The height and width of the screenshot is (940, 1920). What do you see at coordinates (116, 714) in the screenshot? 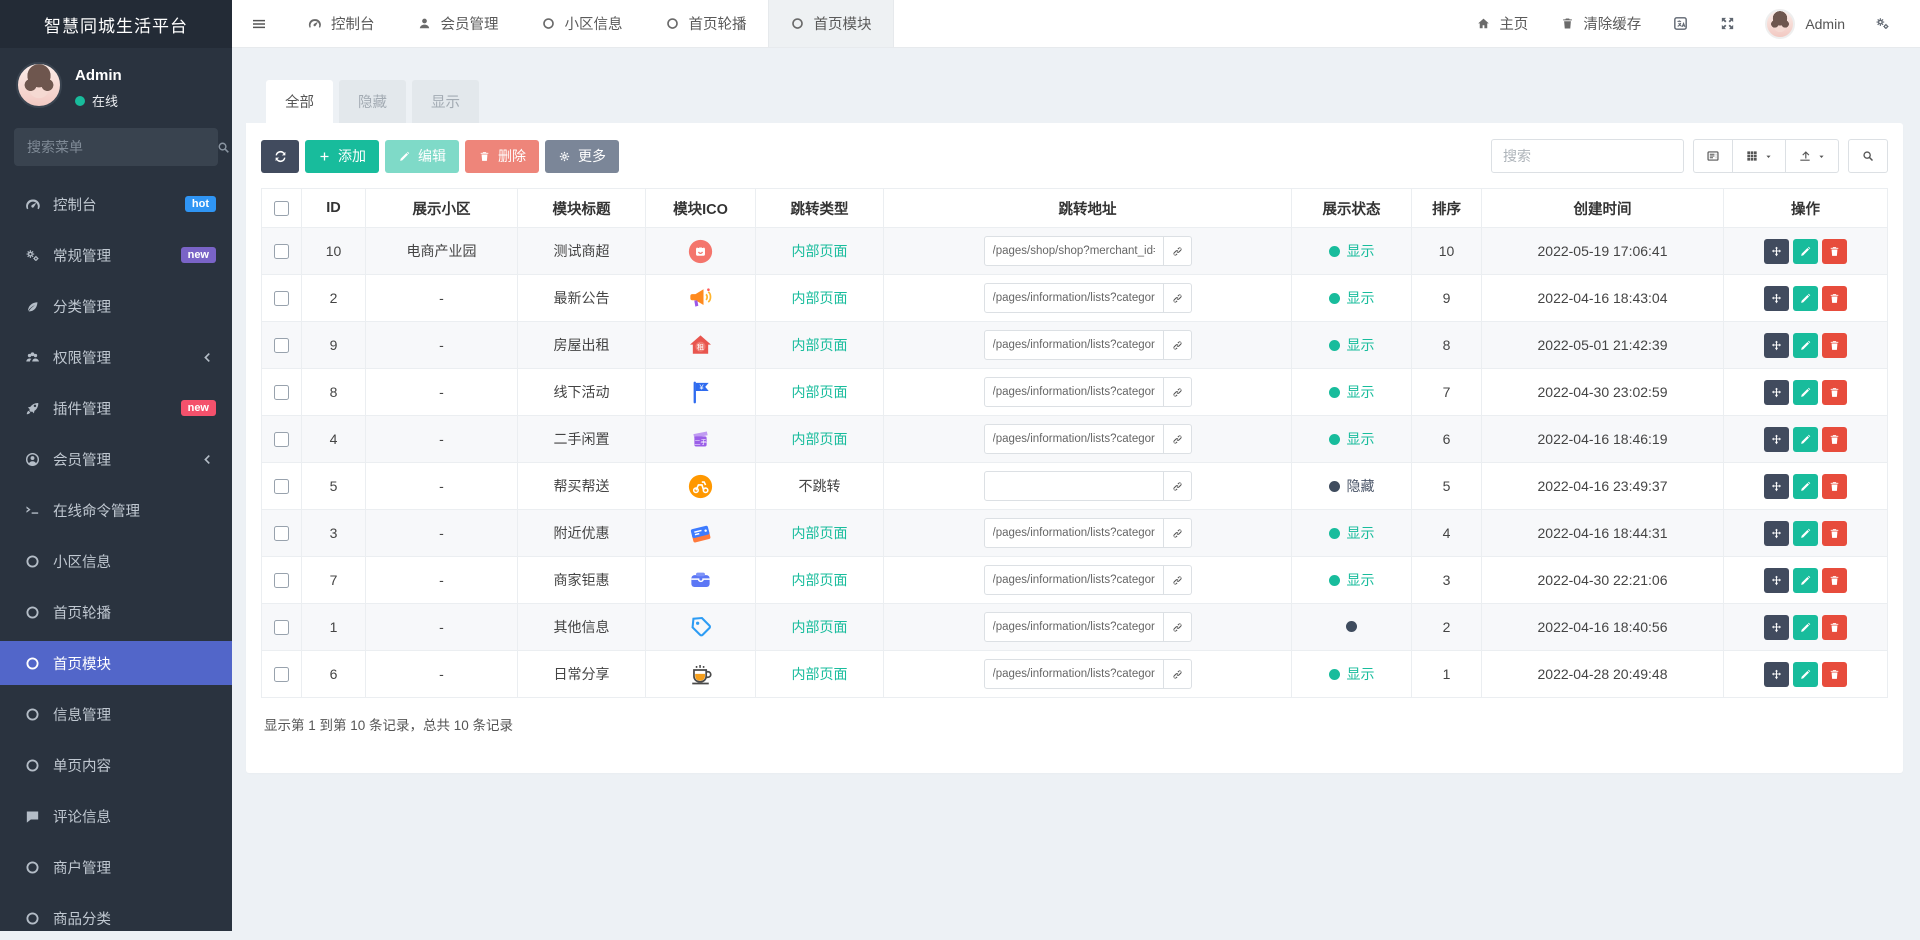
I see `sidebar-item-10: 信息管理` at bounding box center [116, 714].